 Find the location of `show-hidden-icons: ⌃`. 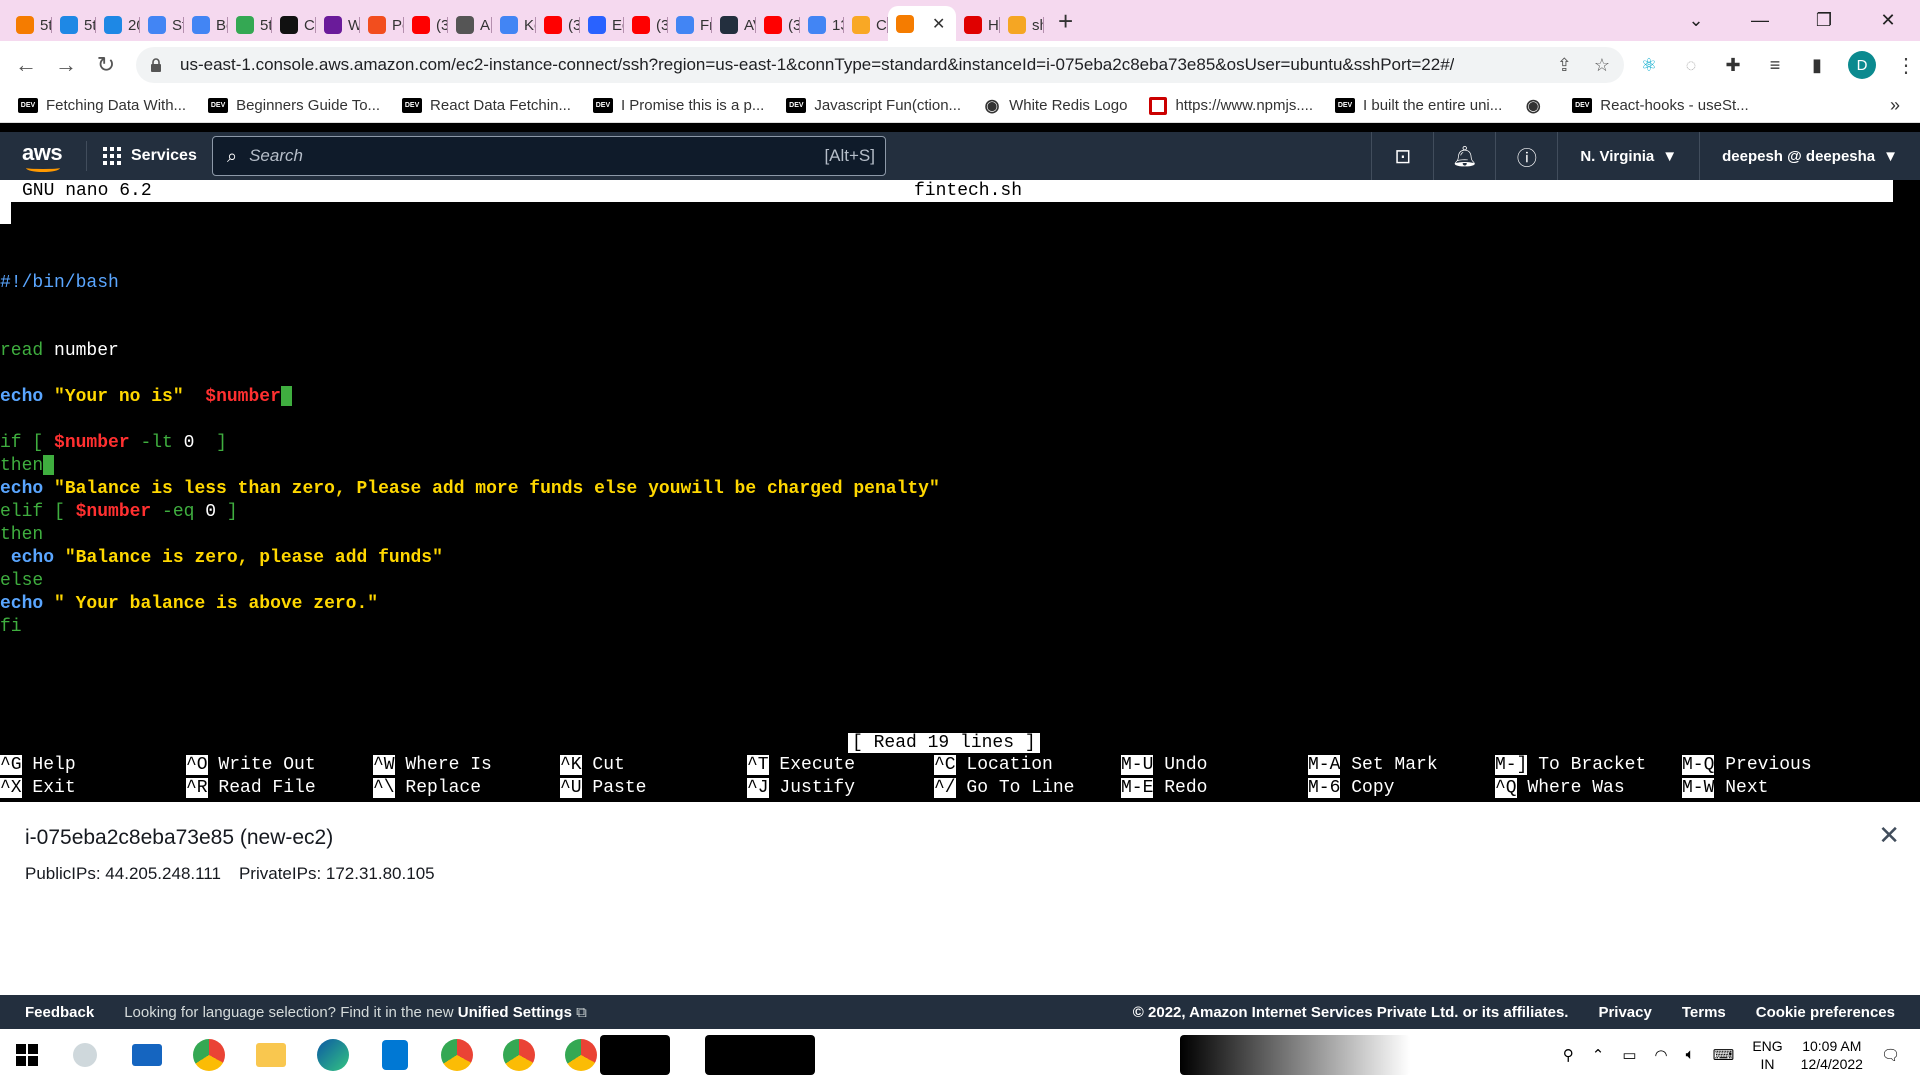

show-hidden-icons: ⌃ is located at coordinates (1598, 1055).